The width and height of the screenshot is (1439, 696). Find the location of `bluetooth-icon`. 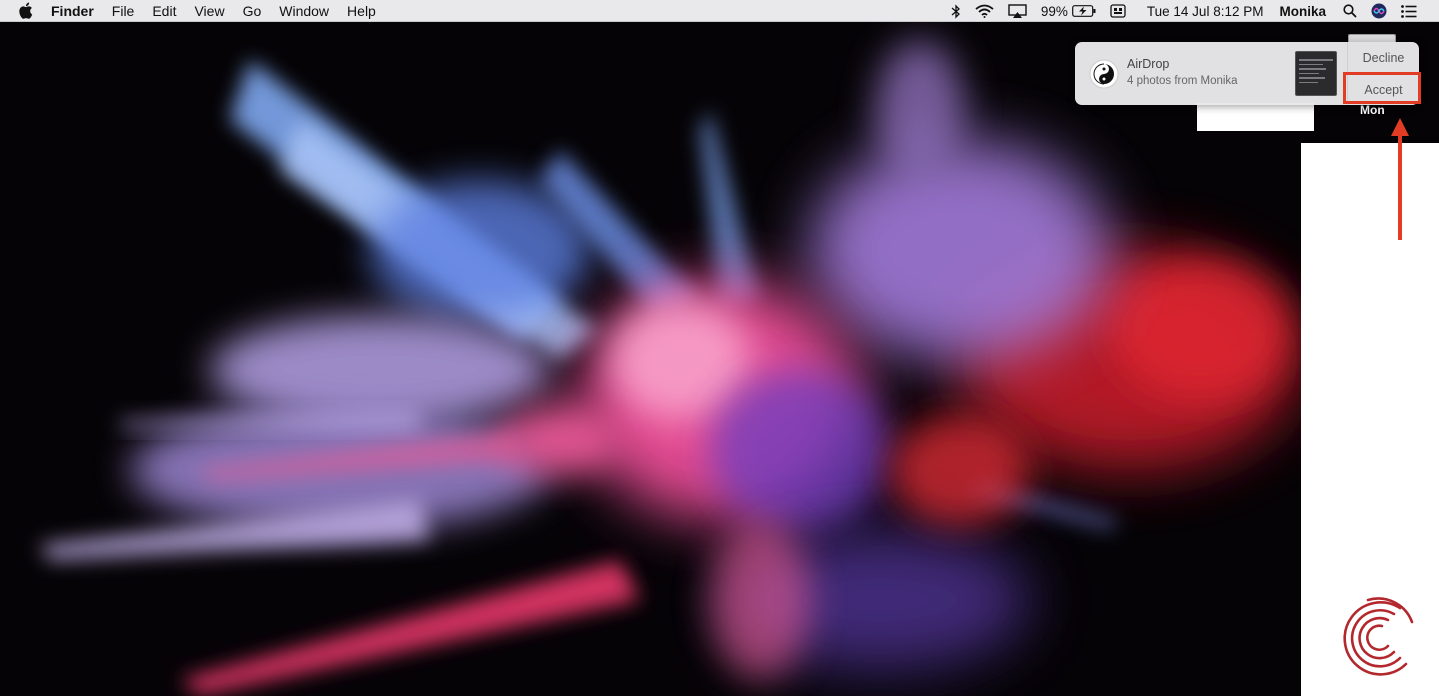

bluetooth-icon is located at coordinates (956, 11).